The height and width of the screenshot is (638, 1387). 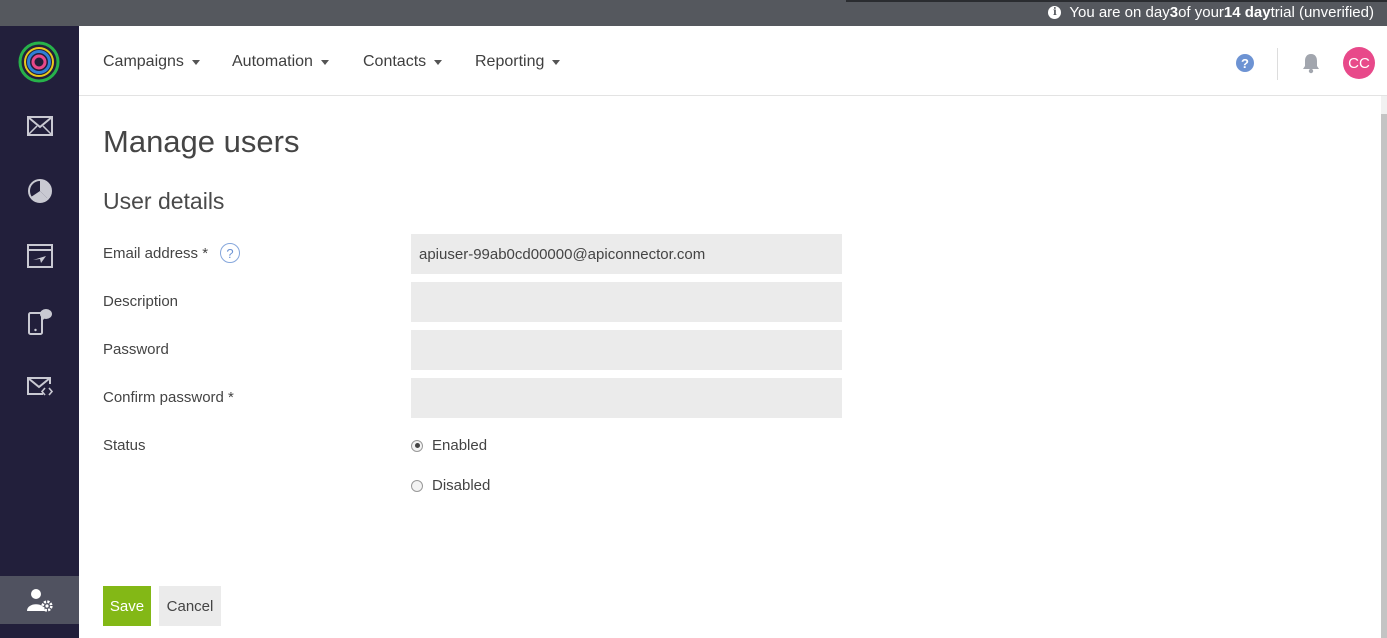 What do you see at coordinates (1311, 63) in the screenshot?
I see `bell-icon` at bounding box center [1311, 63].